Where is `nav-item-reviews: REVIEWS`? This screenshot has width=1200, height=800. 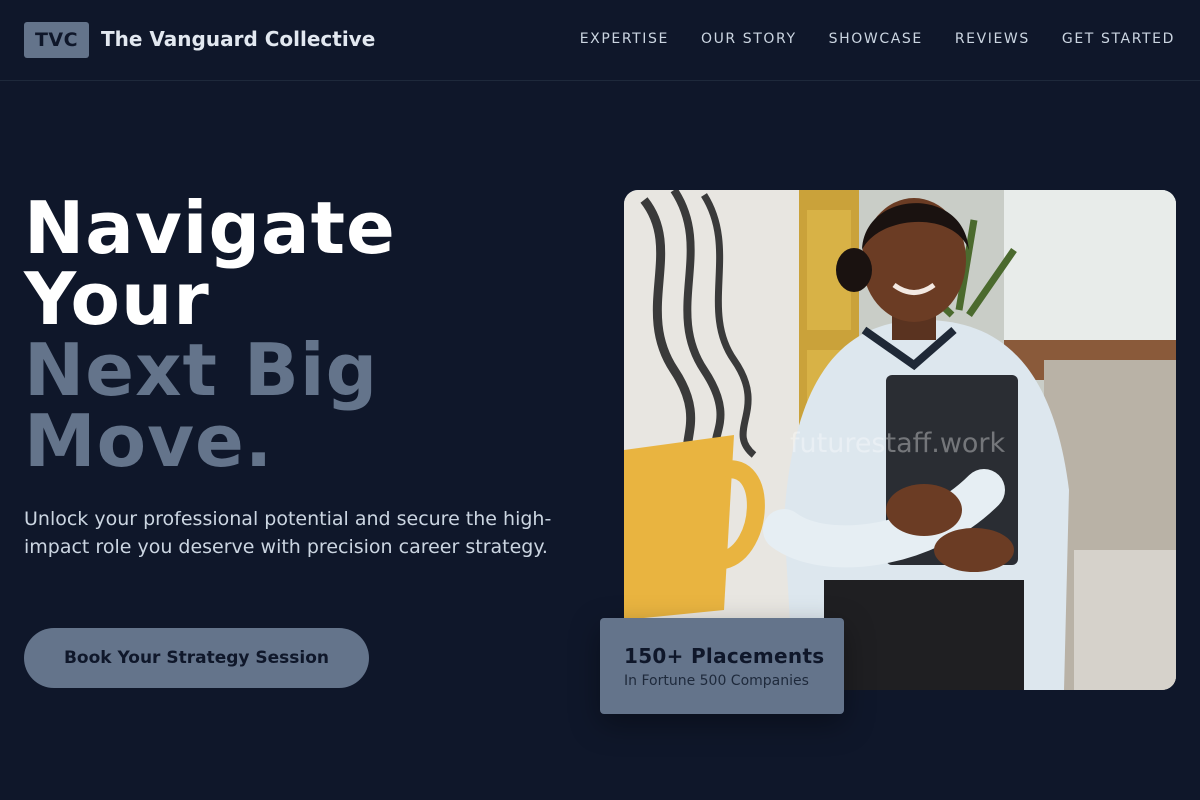
nav-item-reviews: REVIEWS is located at coordinates (992, 39).